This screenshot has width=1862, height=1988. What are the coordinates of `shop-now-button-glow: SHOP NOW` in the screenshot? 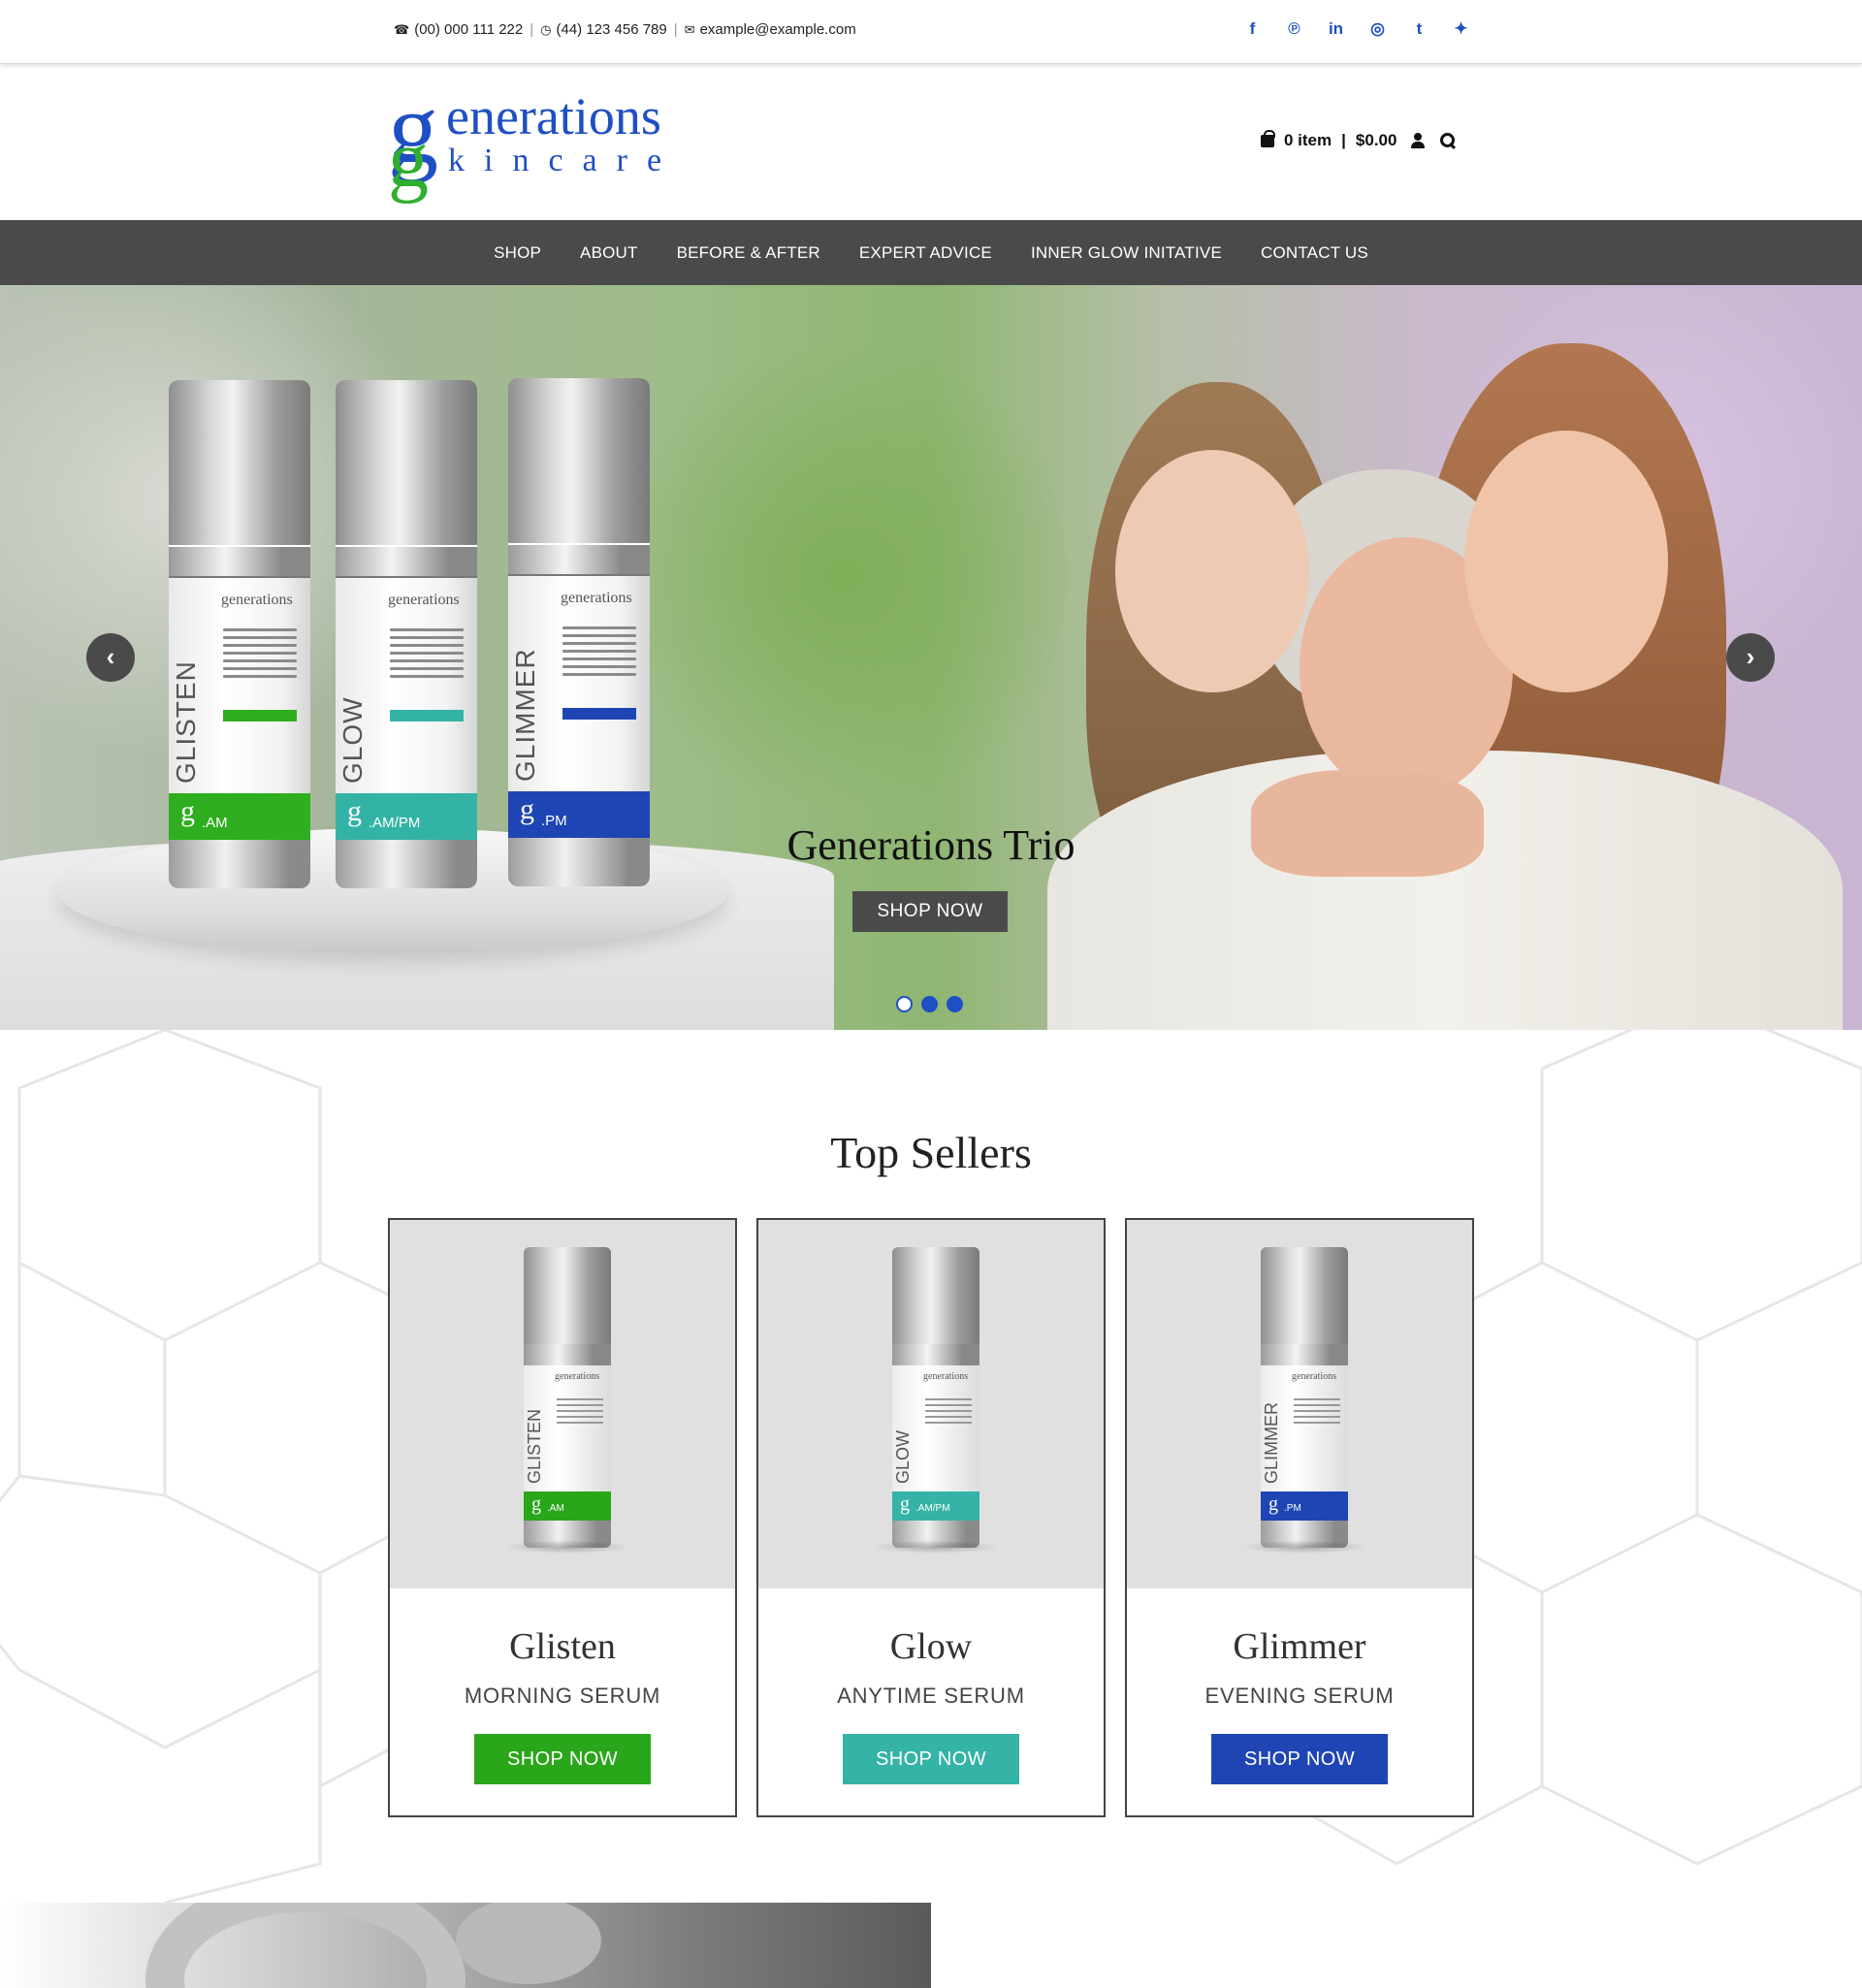 It's located at (931, 1759).